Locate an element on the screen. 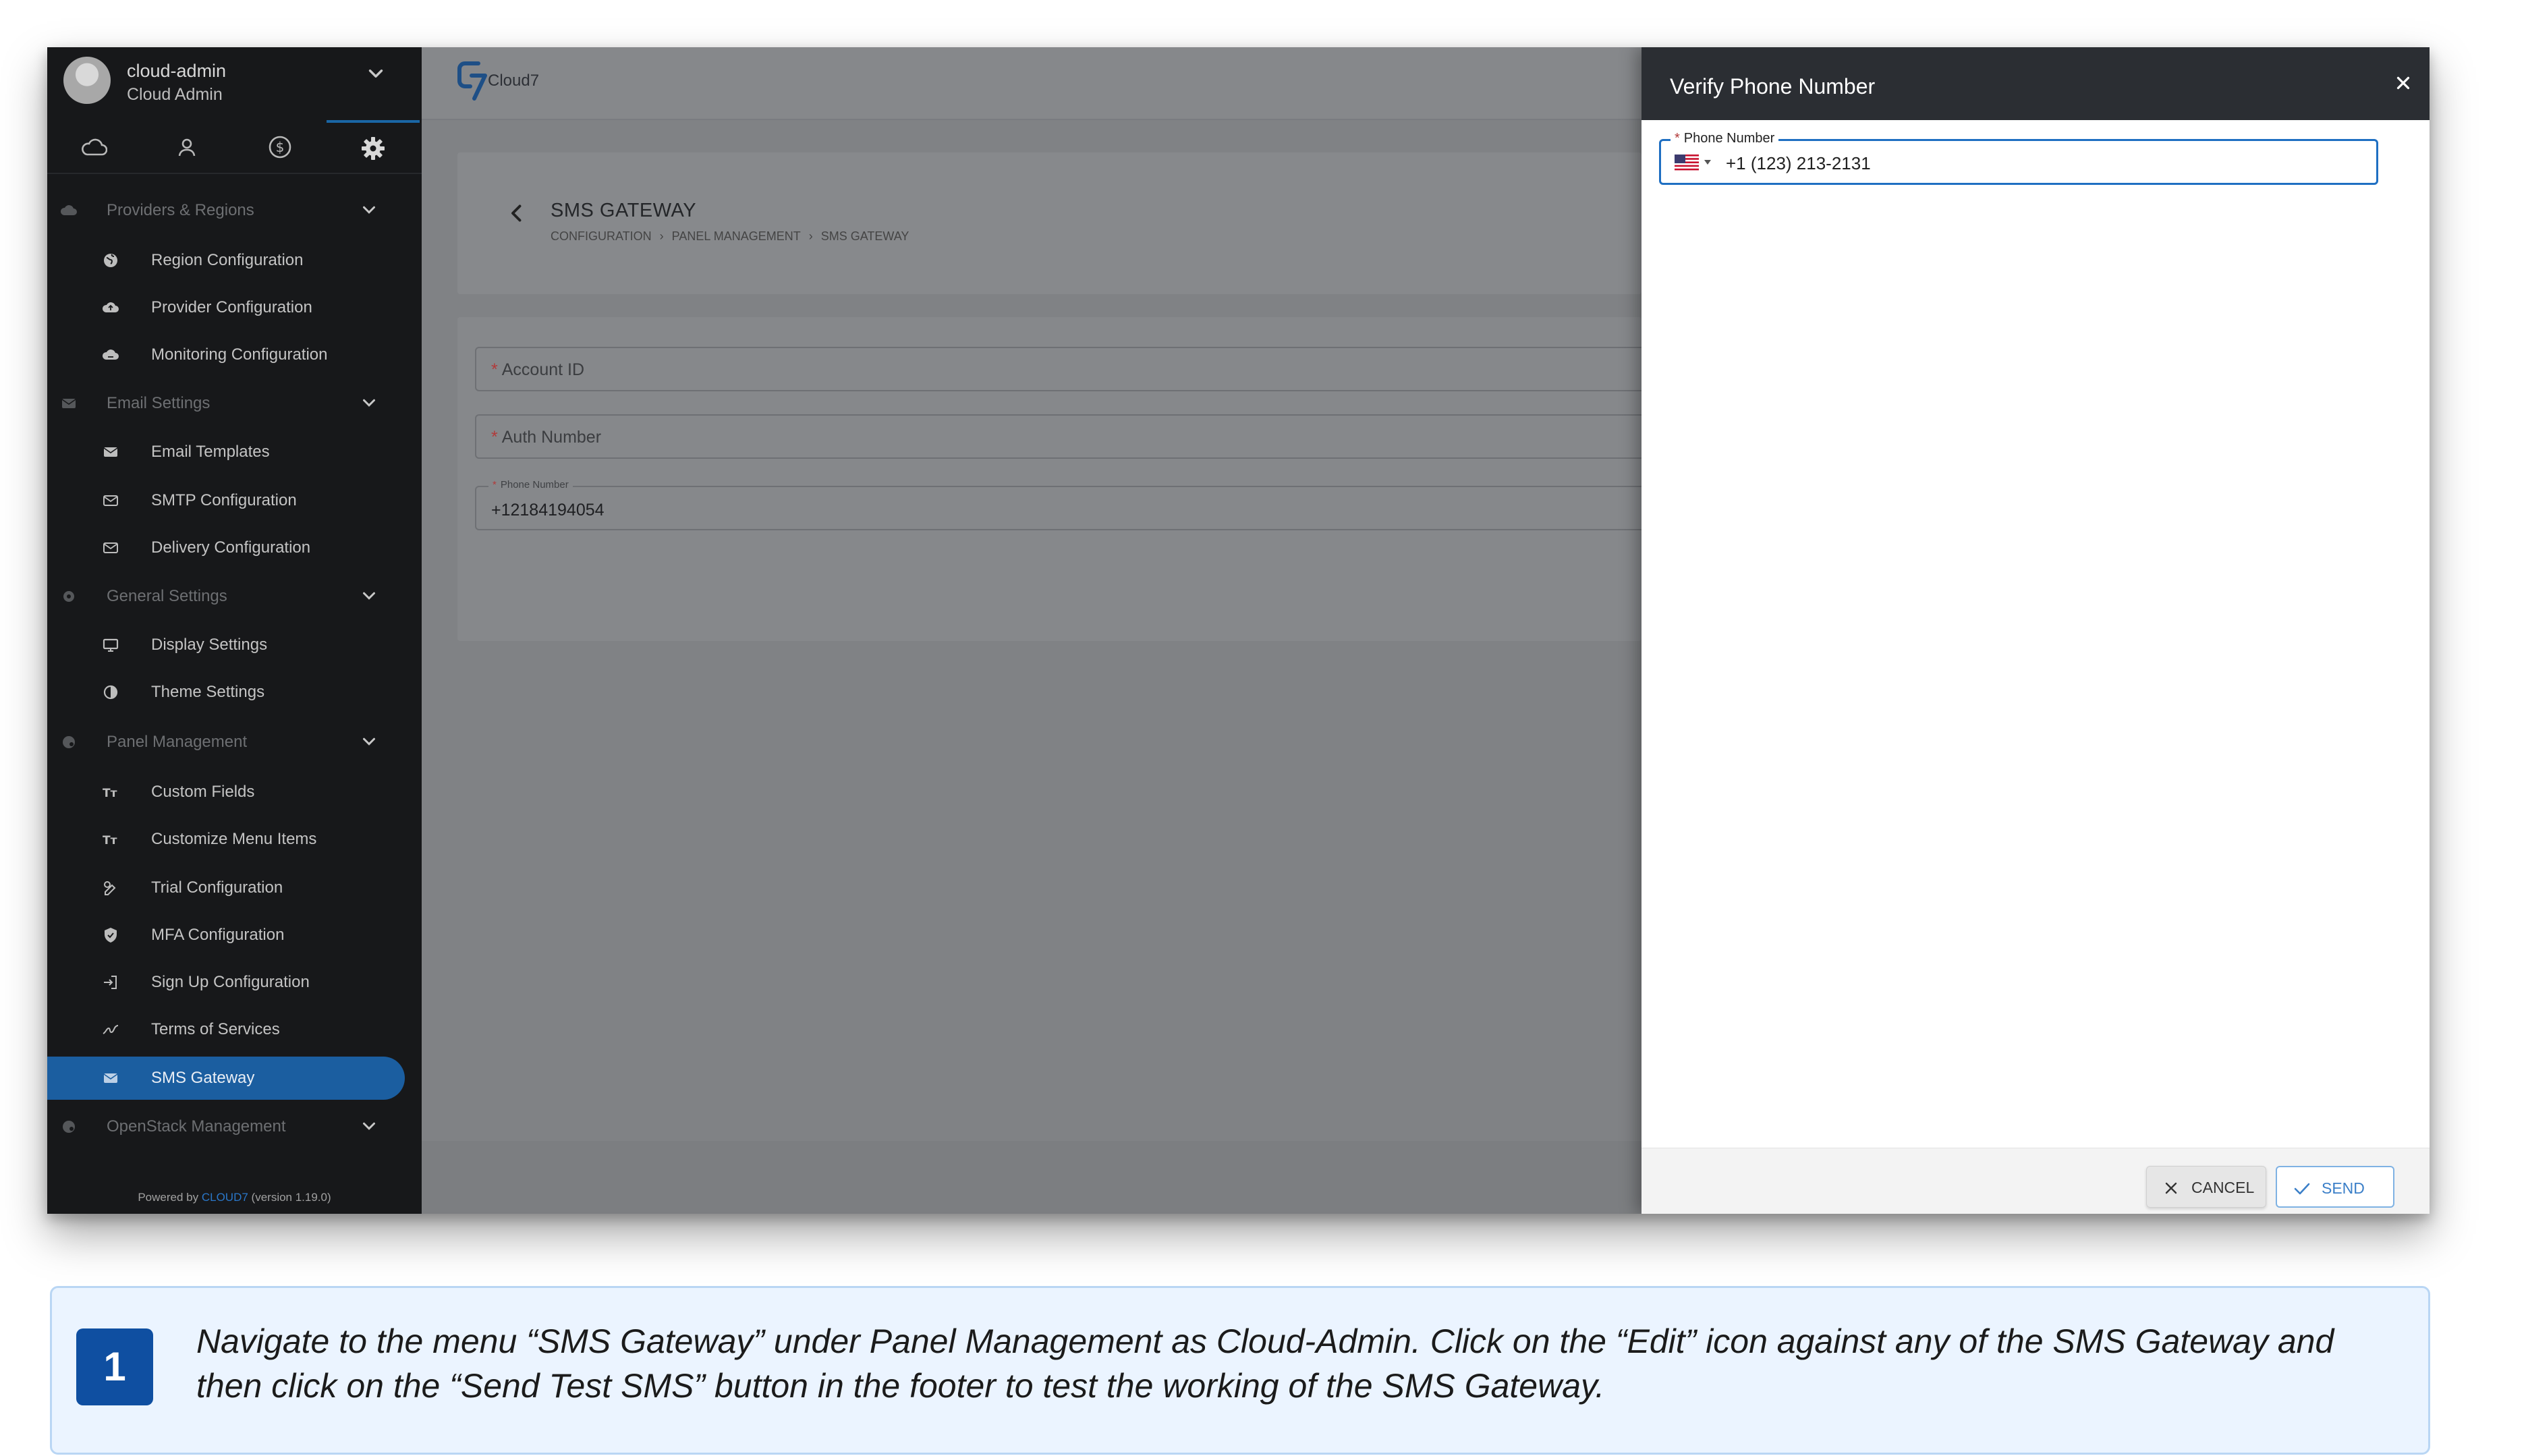 The image size is (2526, 1456). avatar is located at coordinates (87, 80).